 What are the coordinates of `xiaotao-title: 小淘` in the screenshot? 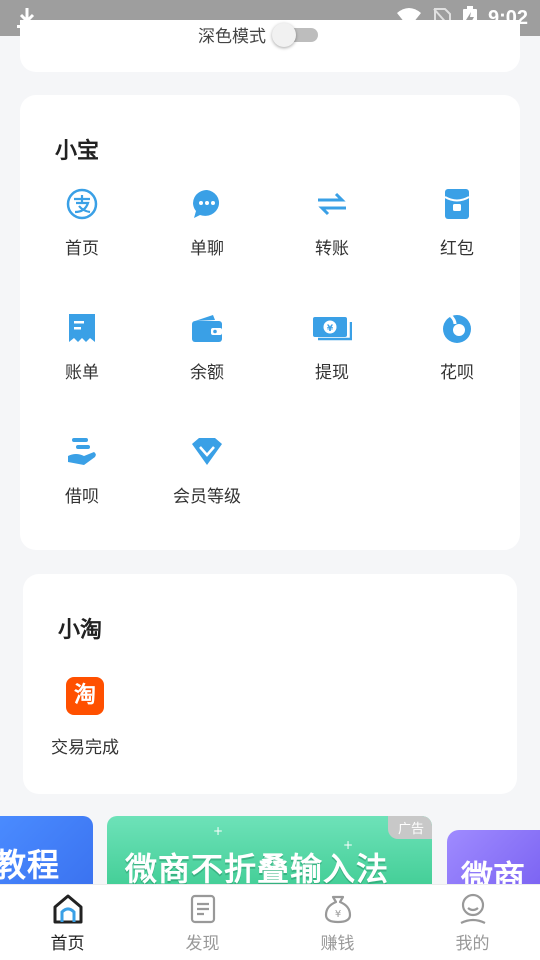 It's located at (80, 630).